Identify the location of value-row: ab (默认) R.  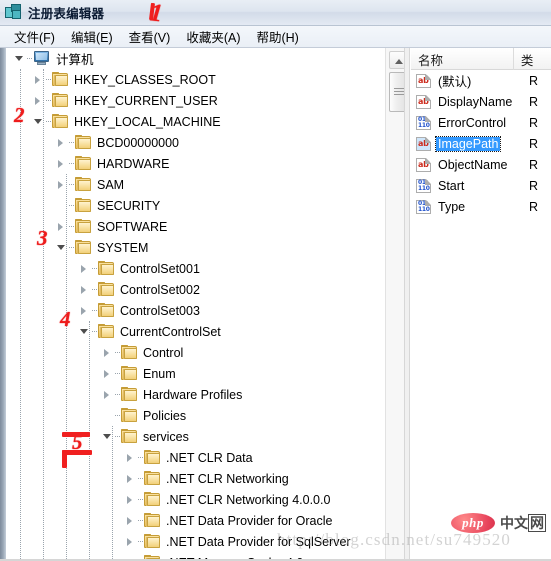
(481, 80).